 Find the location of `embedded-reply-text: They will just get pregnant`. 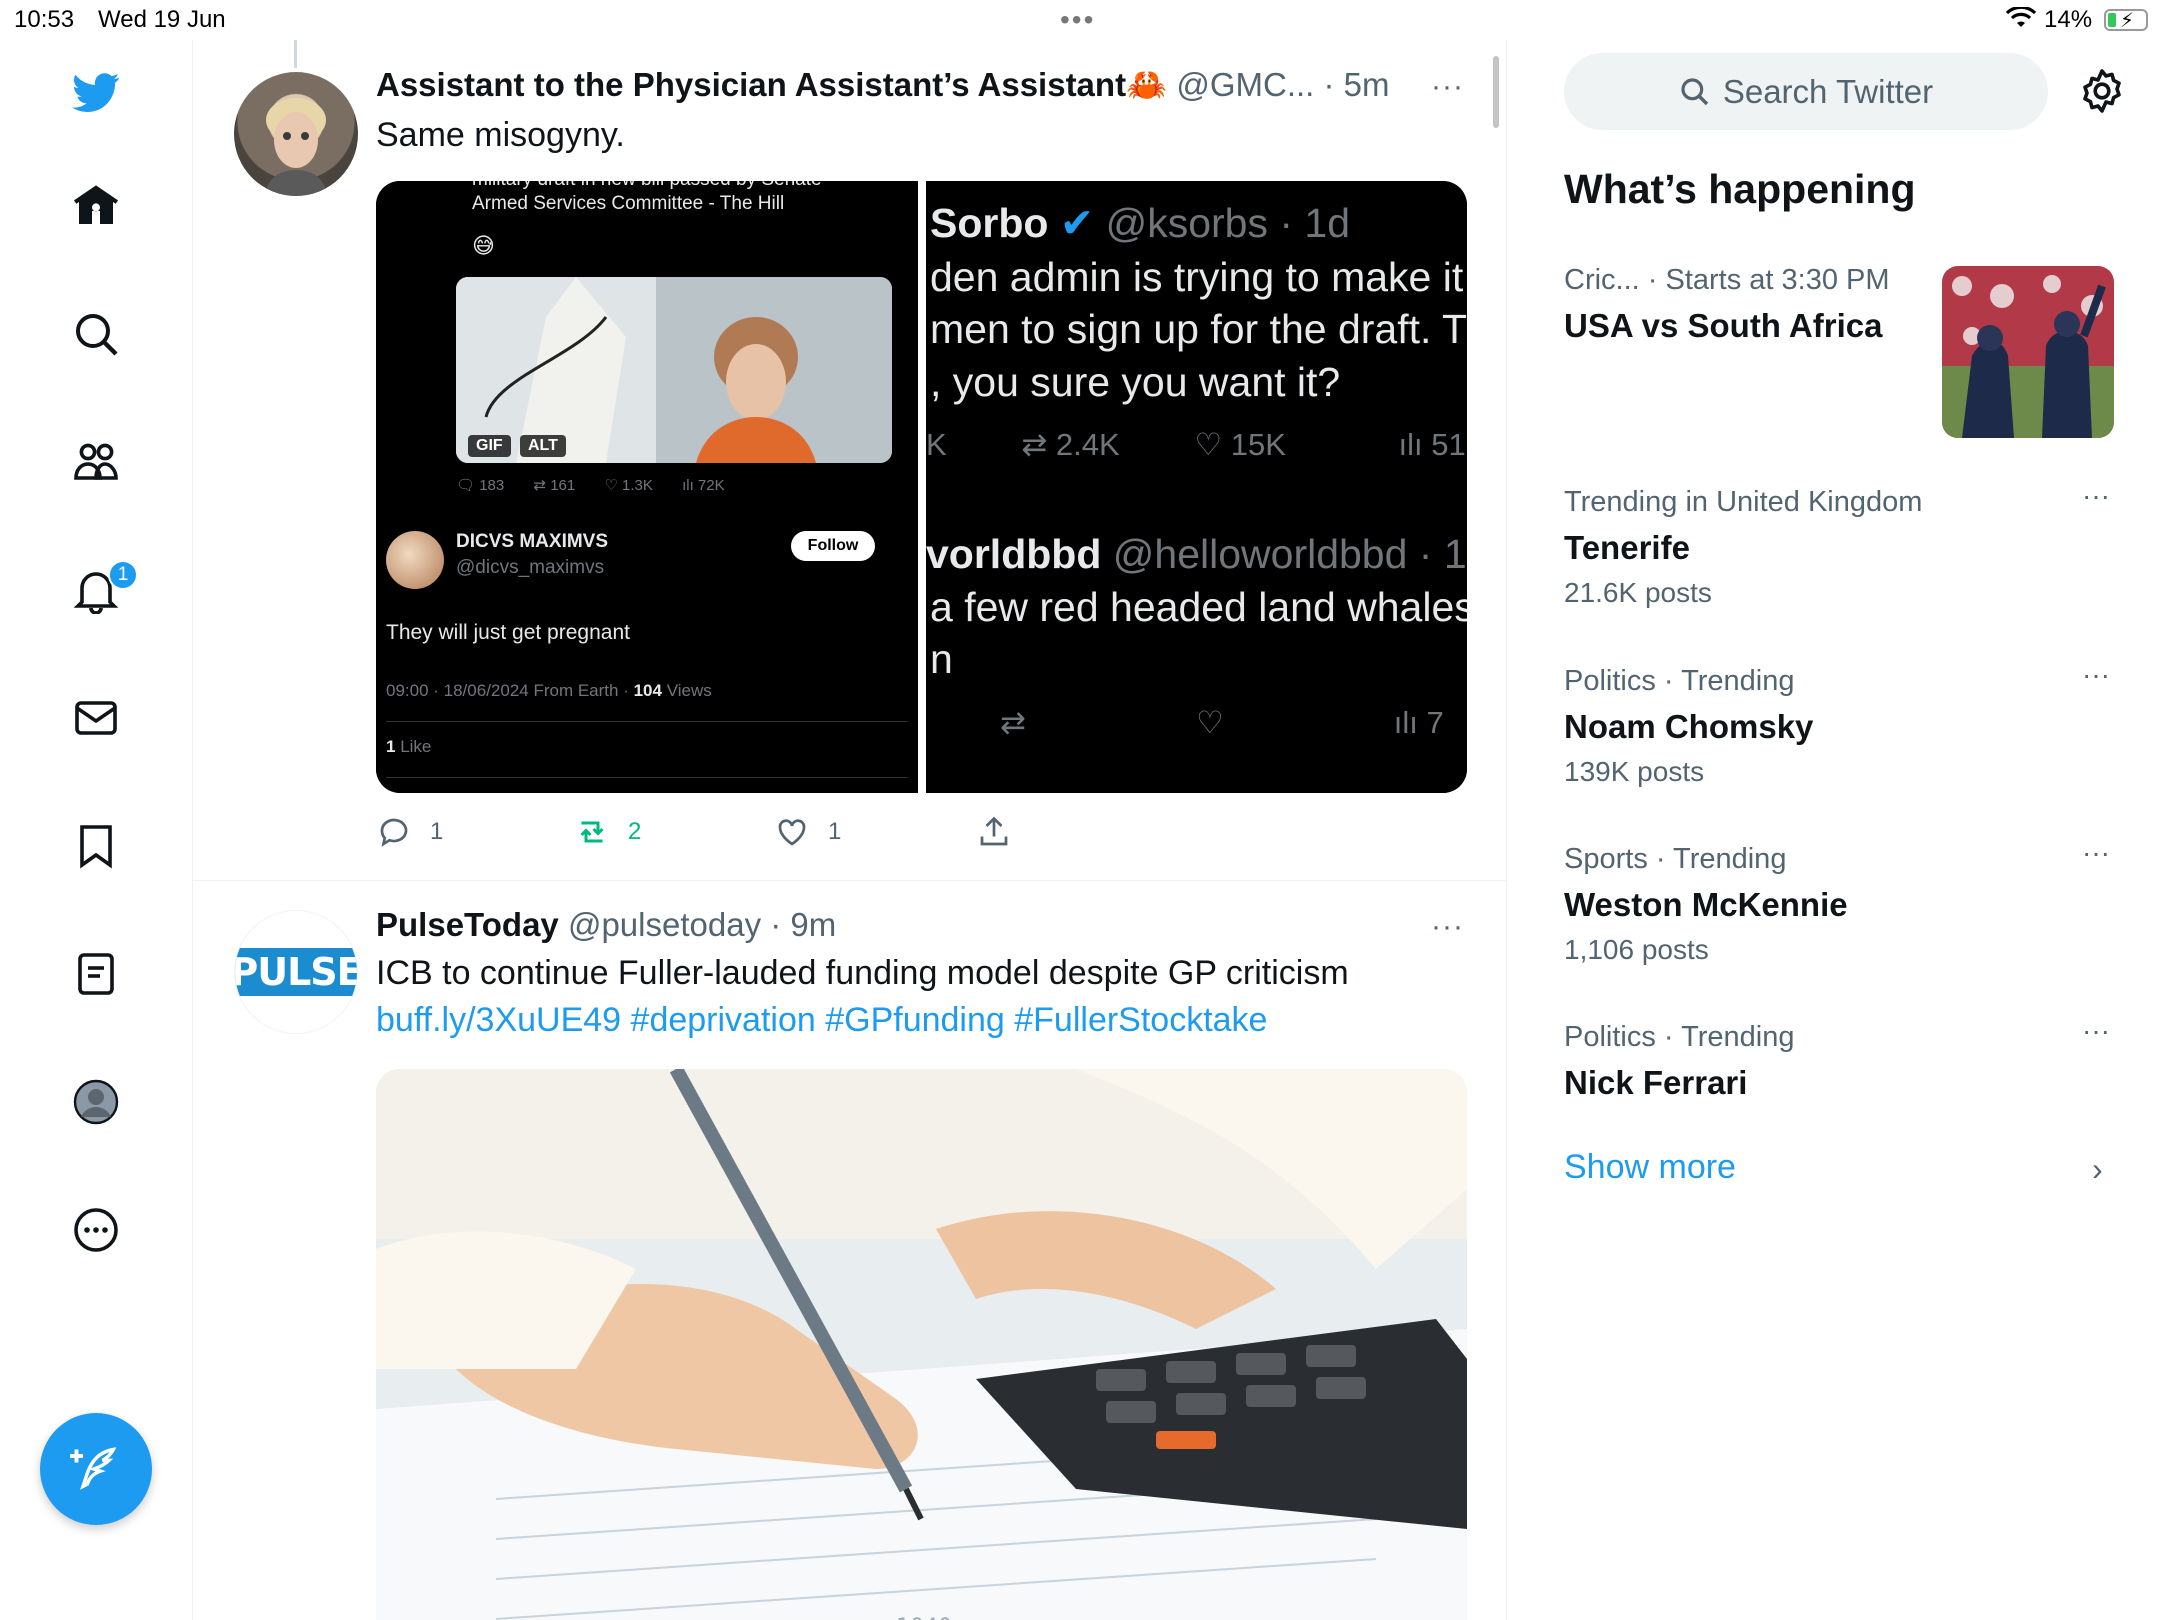

embedded-reply-text: They will just get pregnant is located at coordinates (508, 632).